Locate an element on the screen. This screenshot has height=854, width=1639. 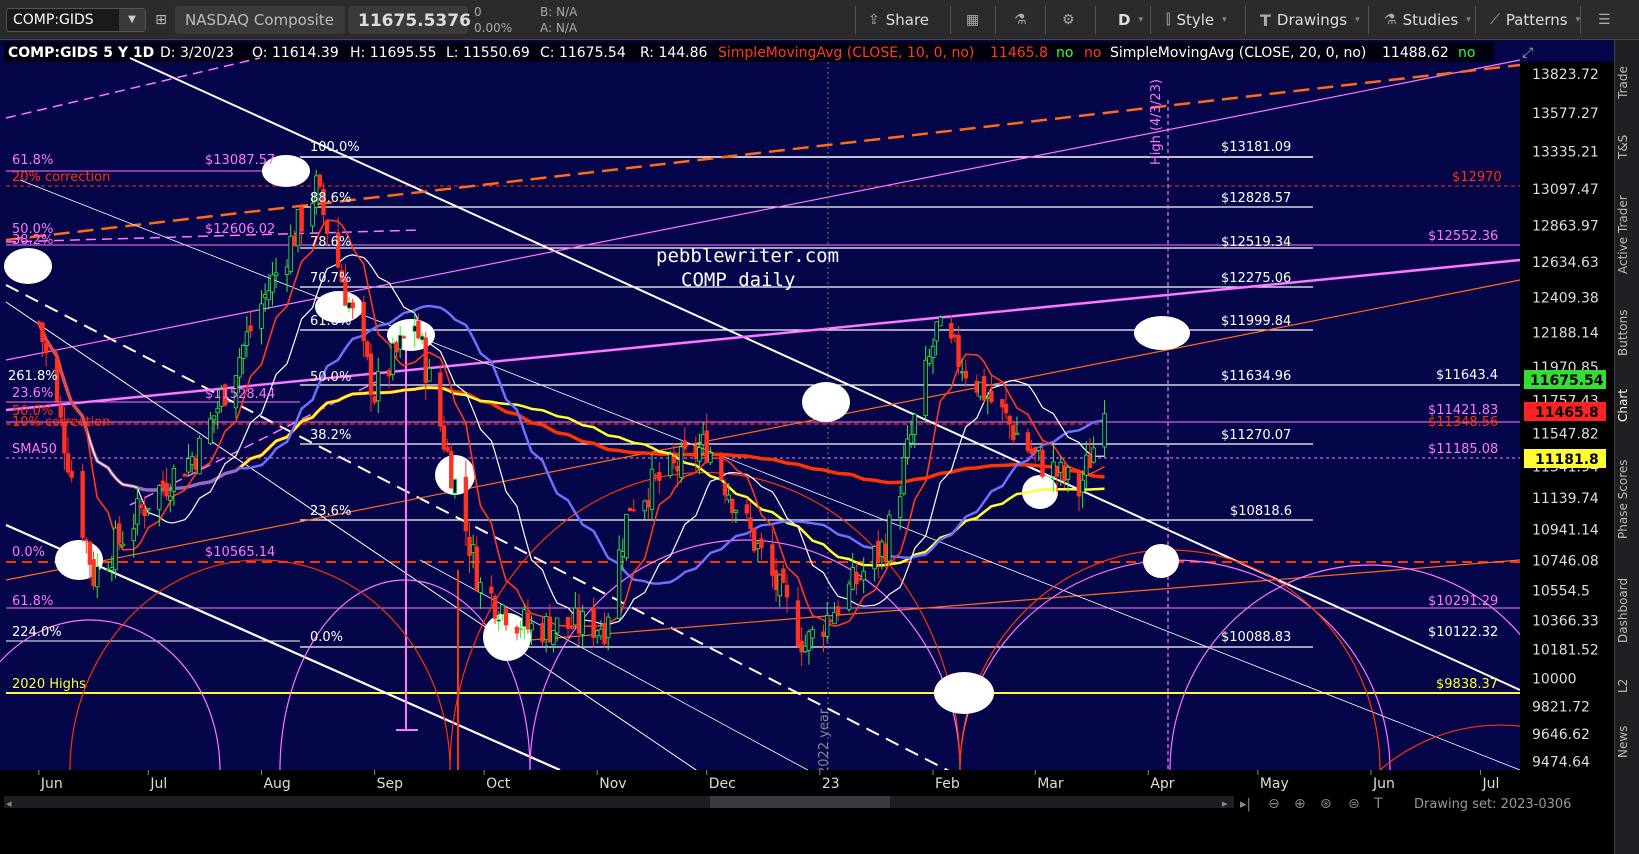
sidebar-tab-active-trader: Active Trader is located at coordinates (1627, 235).